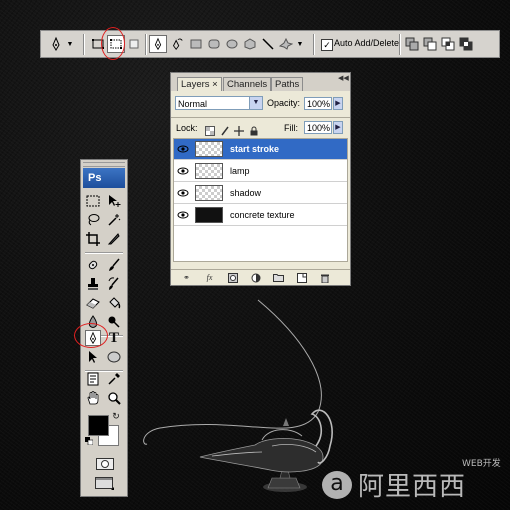 Image resolution: width=510 pixels, height=510 pixels. I want to click on watermark-logo-icon: a, so click(337, 485).